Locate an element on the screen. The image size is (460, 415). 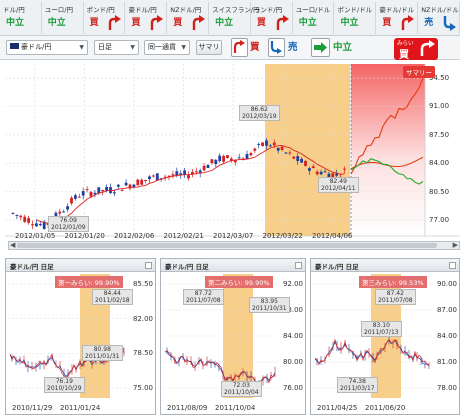
price-callout: 80.98 2011/01/31 is located at coordinates (102, 353).